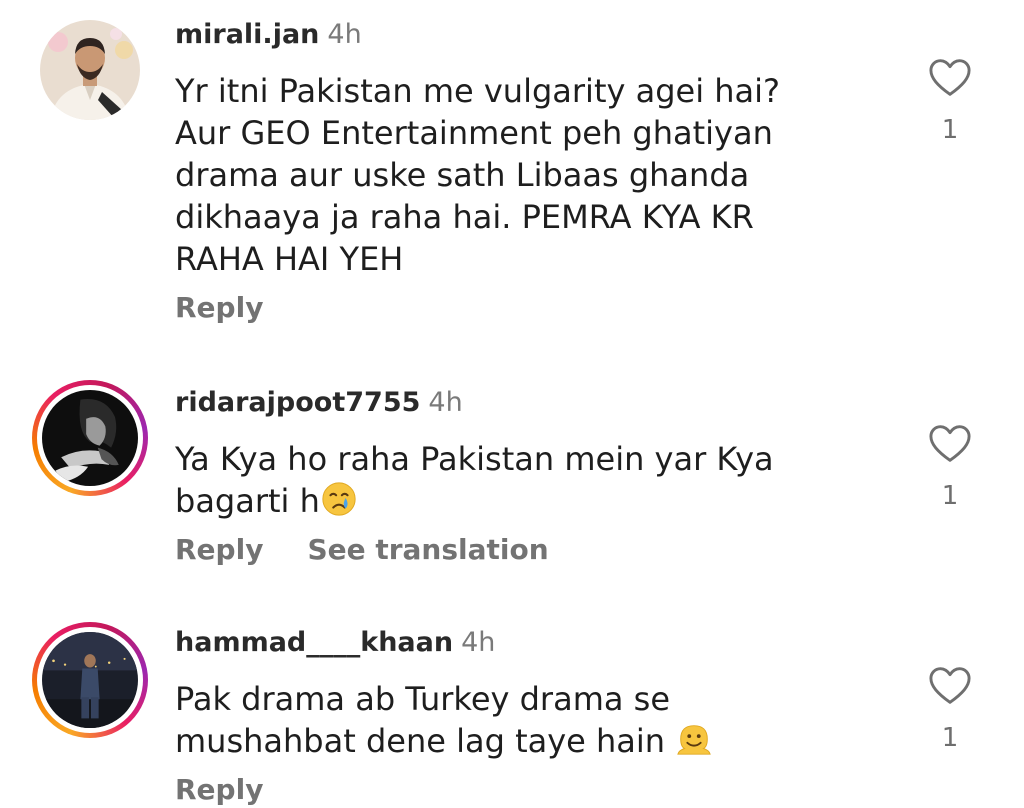 The image size is (1024, 808). I want to click on crying-face-icon, so click(339, 499).